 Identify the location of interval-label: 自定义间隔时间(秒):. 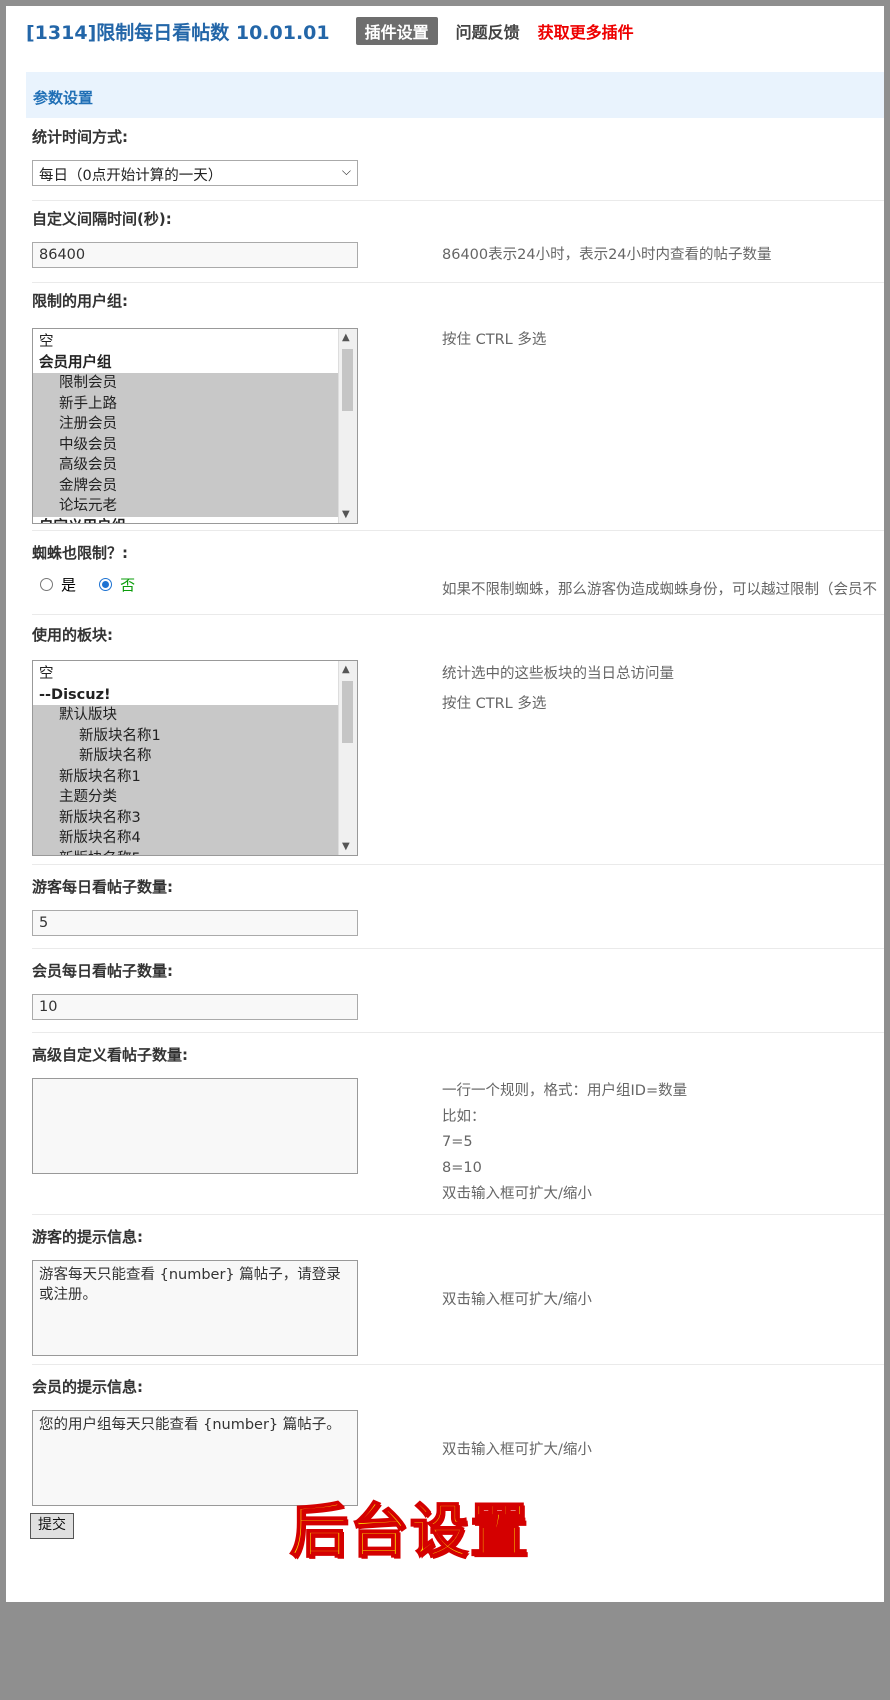
(102, 219).